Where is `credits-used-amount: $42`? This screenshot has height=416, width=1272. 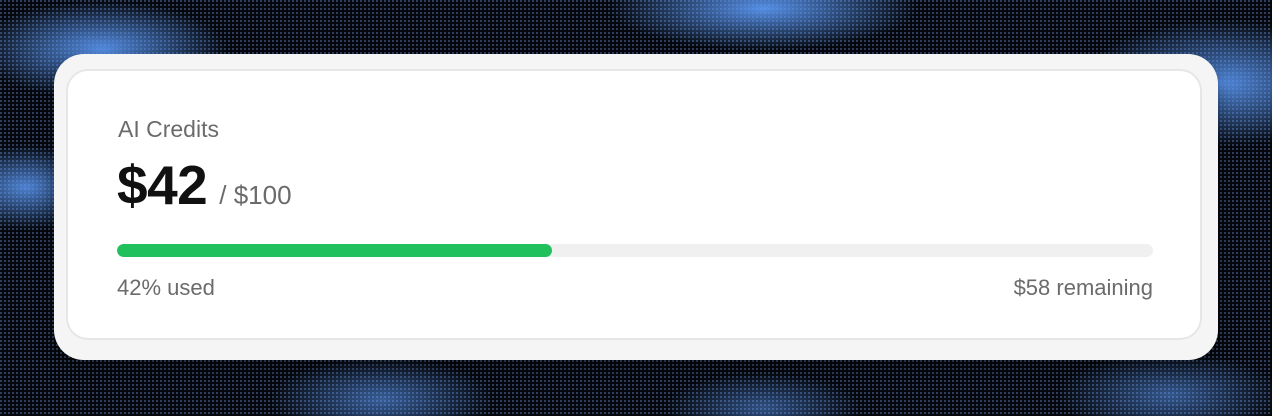 credits-used-amount: $42 is located at coordinates (162, 185).